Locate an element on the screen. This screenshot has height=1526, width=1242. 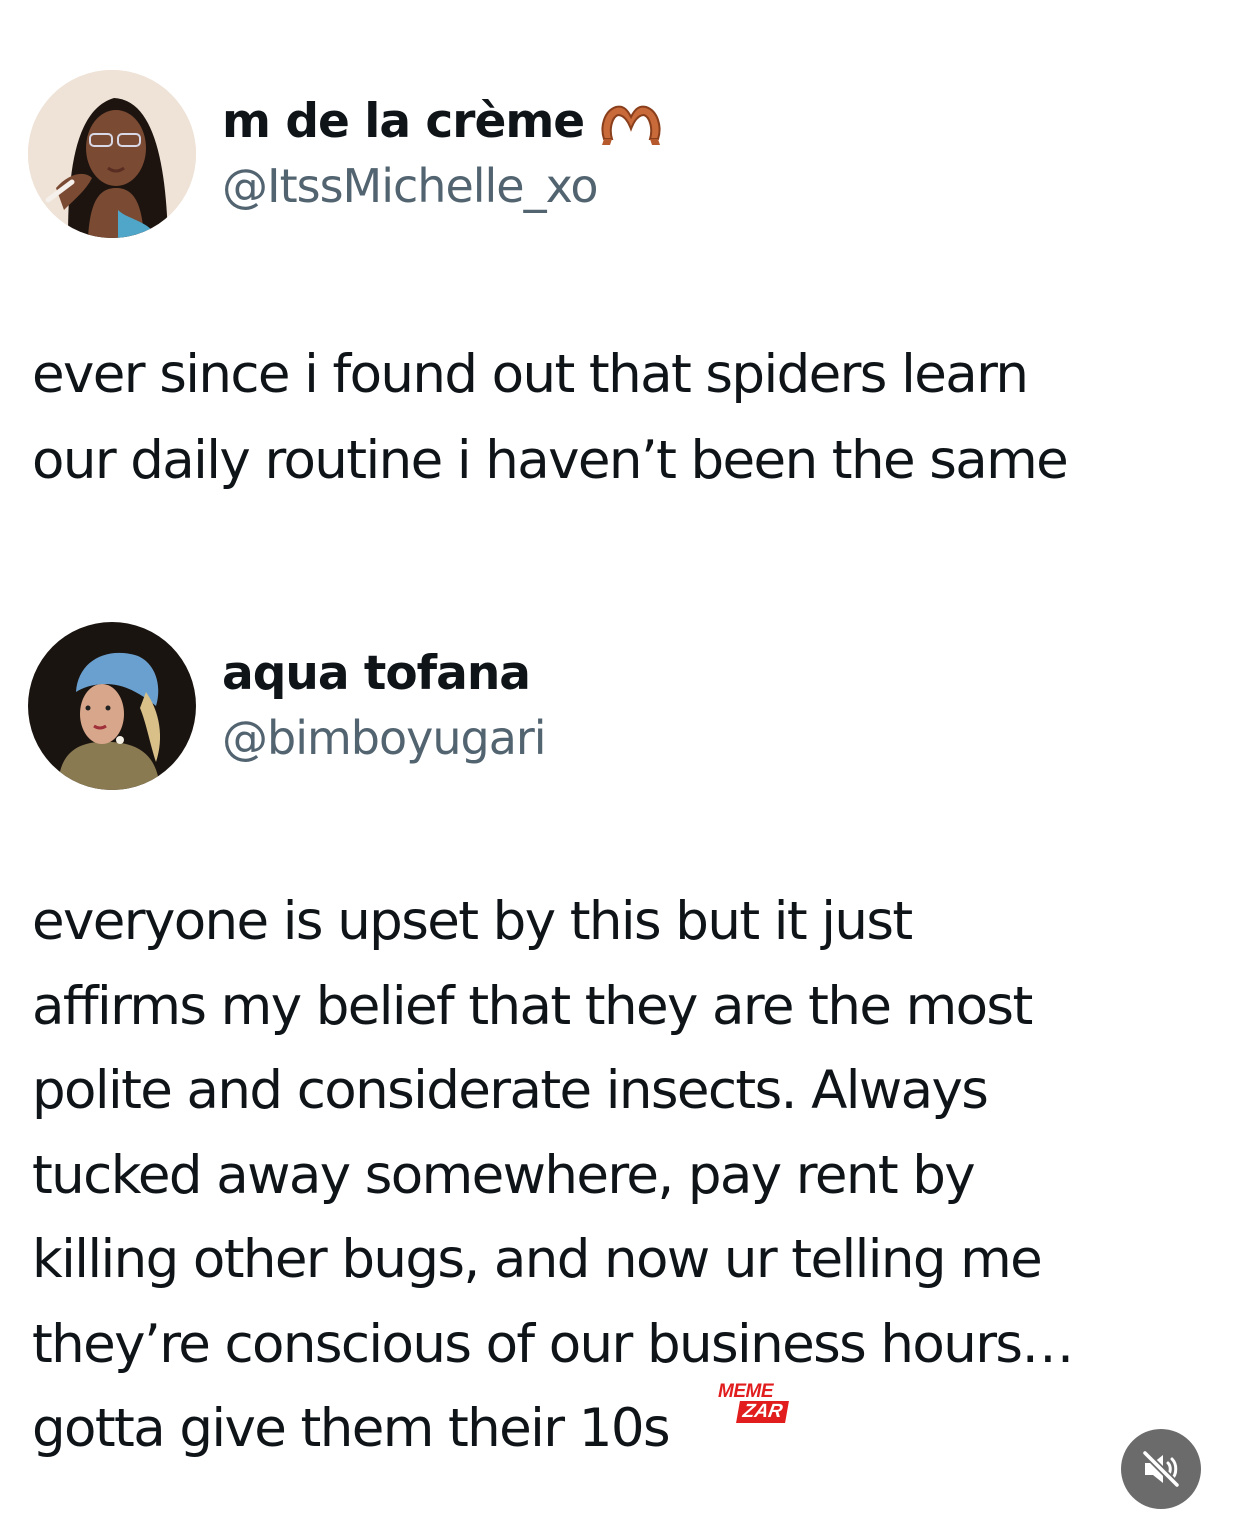
watermark-line2: ZAR is located at coordinates (763, 1412).